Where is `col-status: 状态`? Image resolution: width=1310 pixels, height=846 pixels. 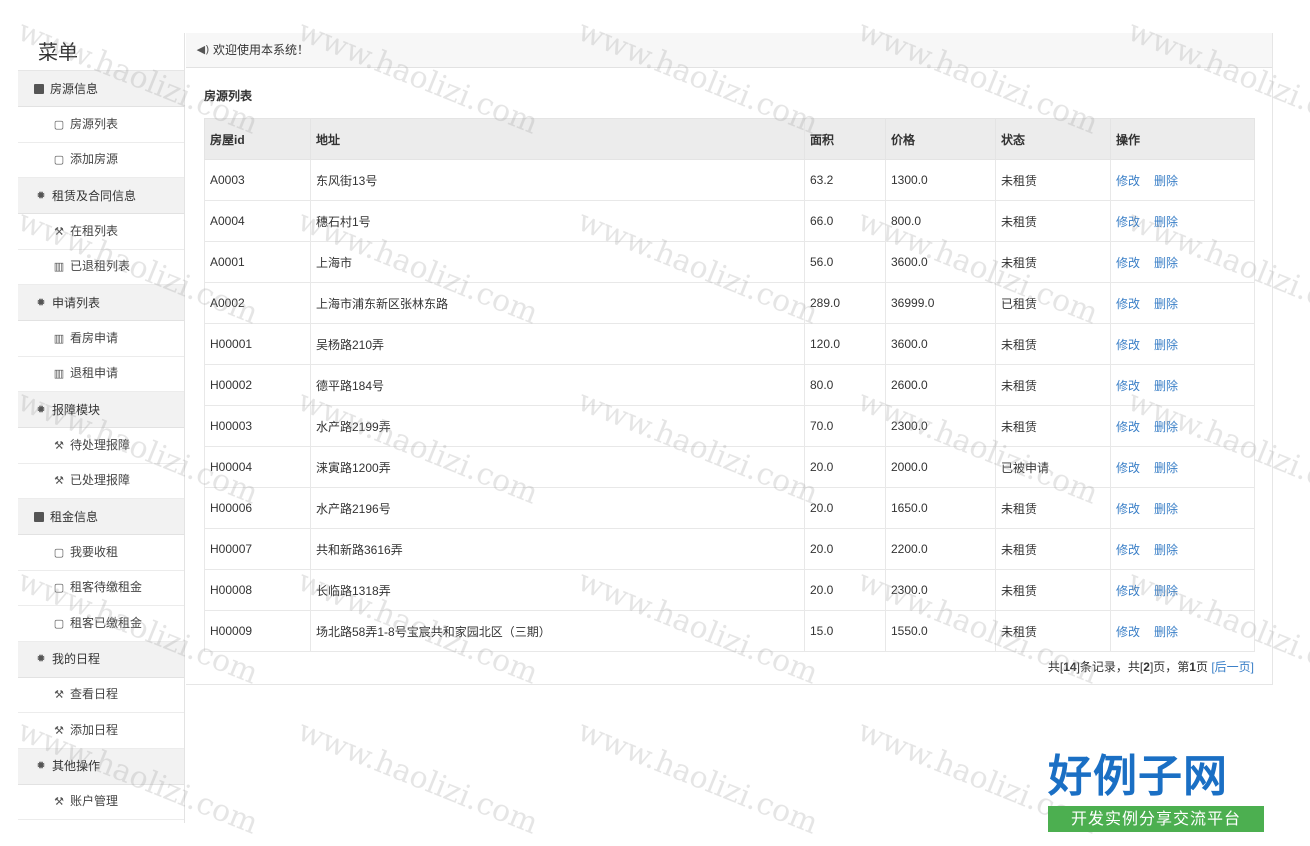 col-status: 状态 is located at coordinates (1053, 139).